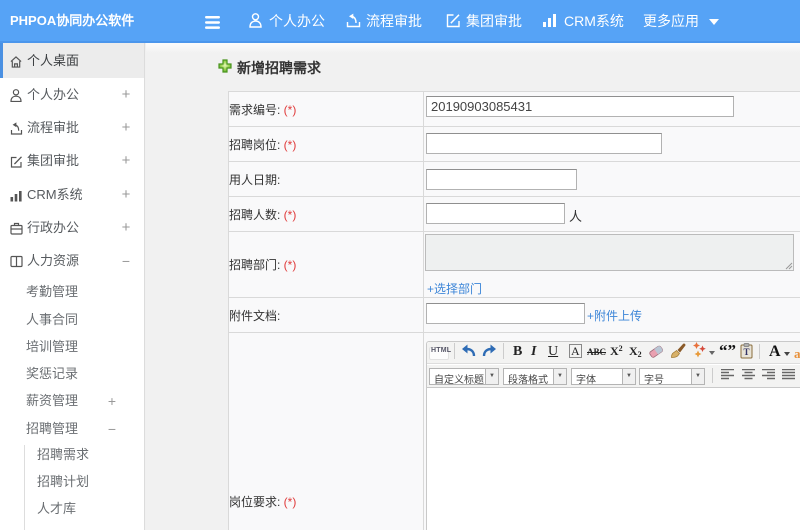 Image resolution: width=800 pixels, height=530 pixels. I want to click on svg-text: T, so click(746, 352).